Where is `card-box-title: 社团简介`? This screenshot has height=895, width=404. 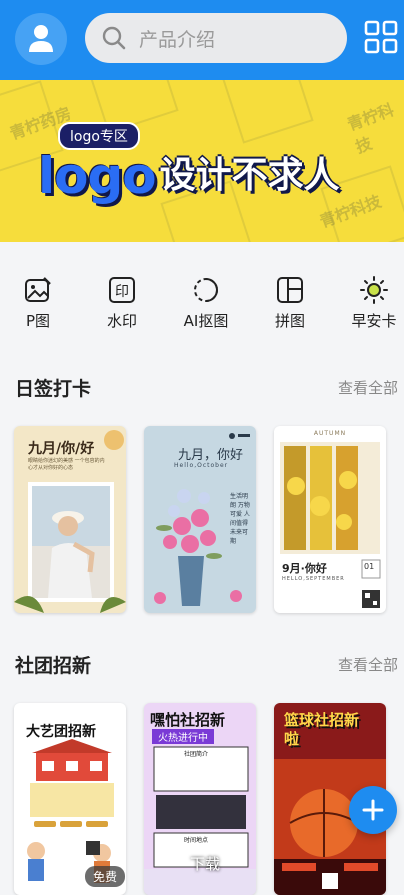
card-box-title: 社团简介 is located at coordinates (196, 754).